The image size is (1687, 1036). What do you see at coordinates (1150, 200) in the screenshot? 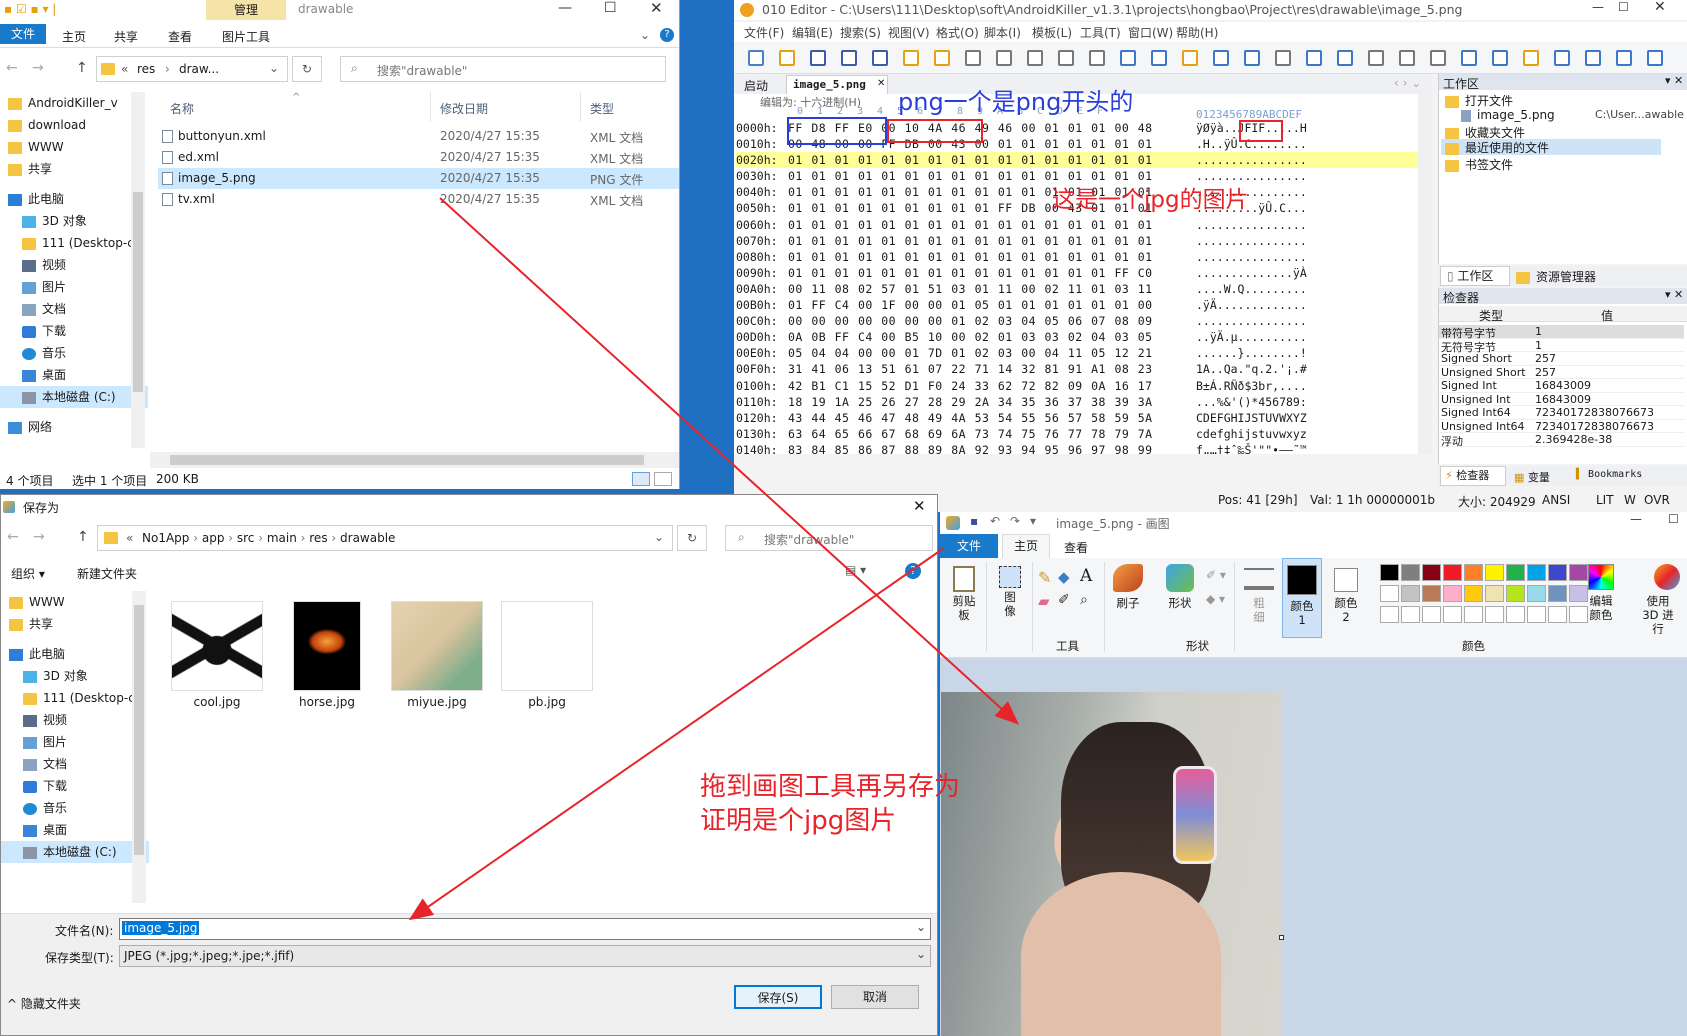
I see `annotation-is-jpg: 这是一个jpg的图片` at bounding box center [1150, 200].